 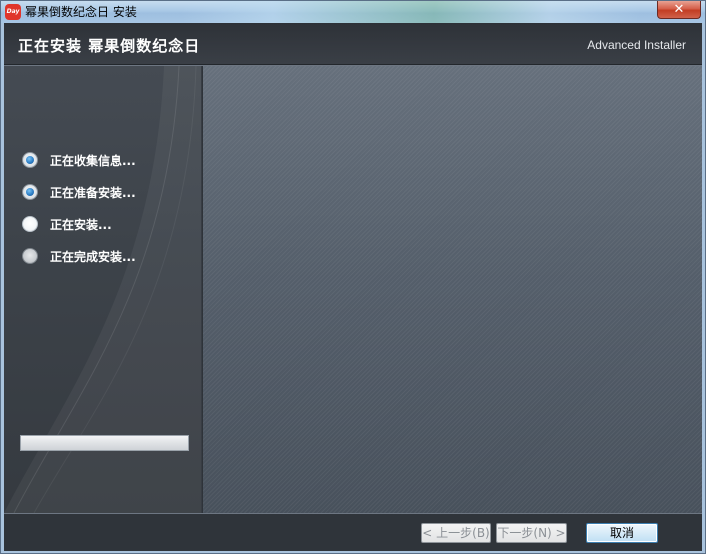 What do you see at coordinates (13, 12) in the screenshot?
I see `app-icon: Day` at bounding box center [13, 12].